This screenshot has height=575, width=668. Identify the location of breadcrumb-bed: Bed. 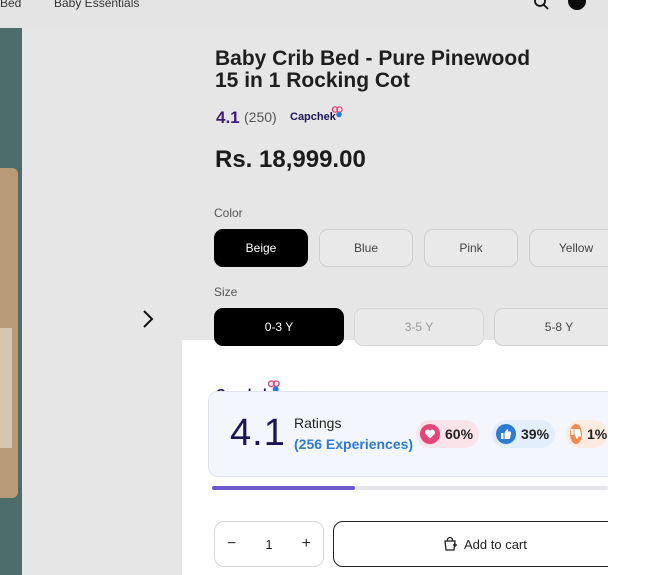
(10, 5).